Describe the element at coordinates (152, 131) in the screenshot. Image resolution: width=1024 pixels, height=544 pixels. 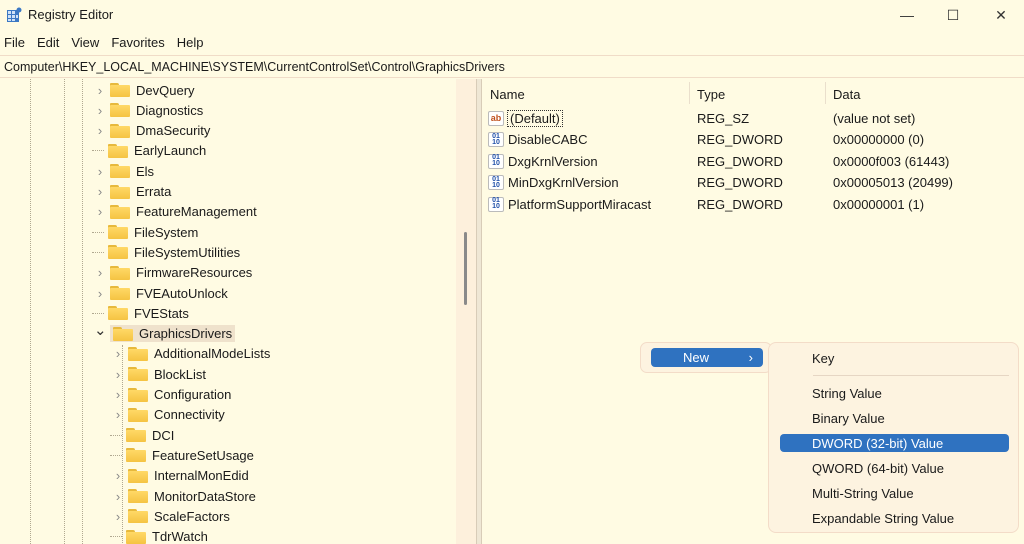
I see `tree-item-dmasecurity: › DmaSecurity` at that location.